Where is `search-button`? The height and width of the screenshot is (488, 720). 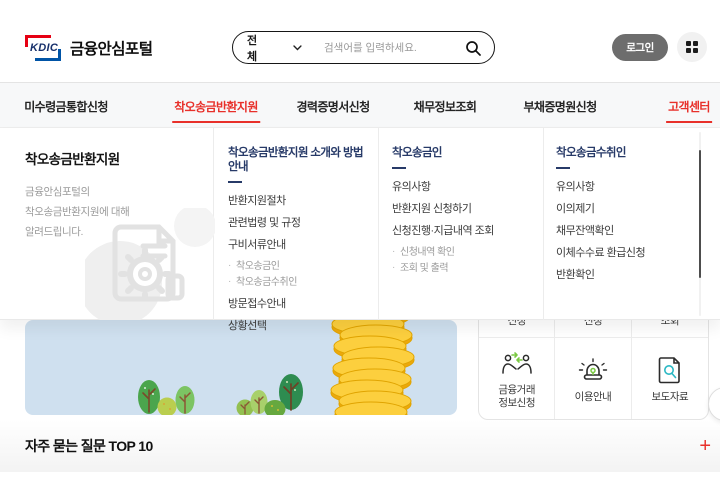
search-button is located at coordinates (476, 48).